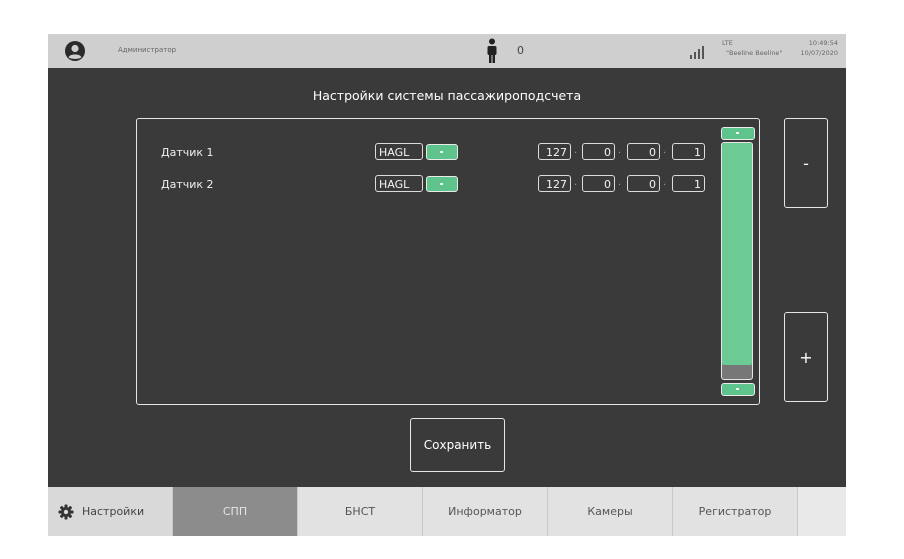  I want to click on scroll-thumb, so click(737, 254).